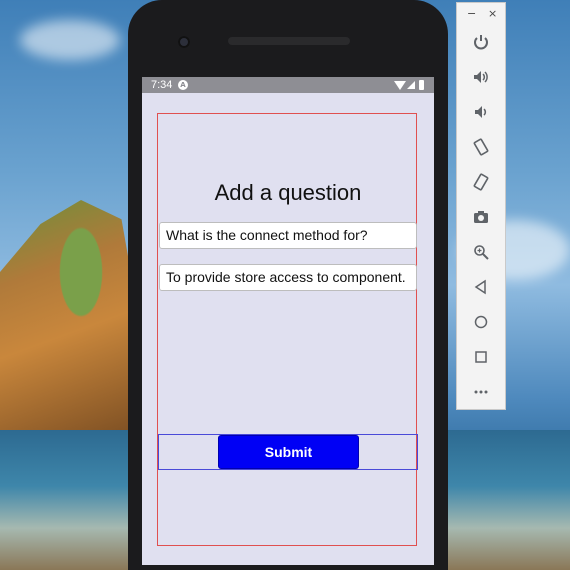  I want to click on close-button: ×, so click(492, 13).